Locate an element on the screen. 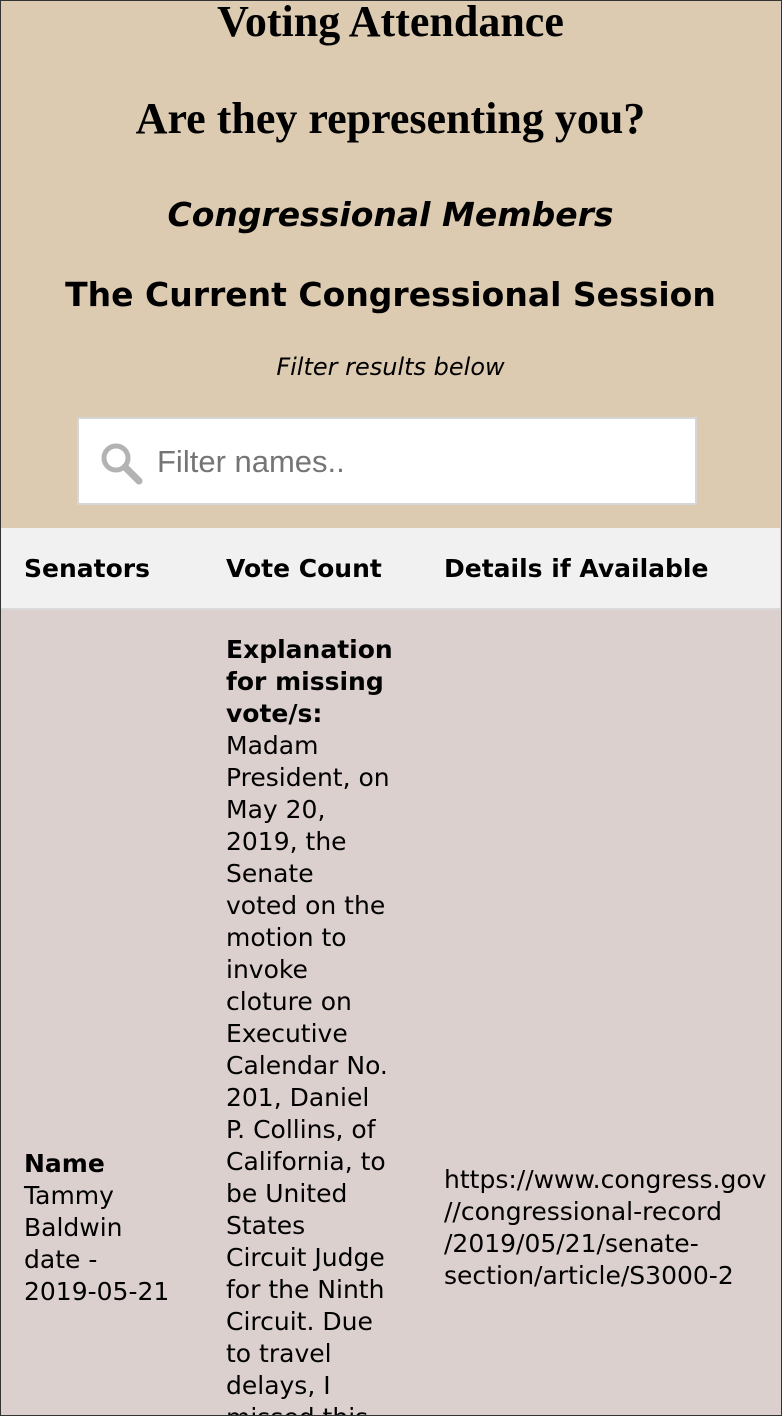 Image resolution: width=782 pixels, height=1416 pixels. explanation-line: for the Ninth is located at coordinates (305, 1289).